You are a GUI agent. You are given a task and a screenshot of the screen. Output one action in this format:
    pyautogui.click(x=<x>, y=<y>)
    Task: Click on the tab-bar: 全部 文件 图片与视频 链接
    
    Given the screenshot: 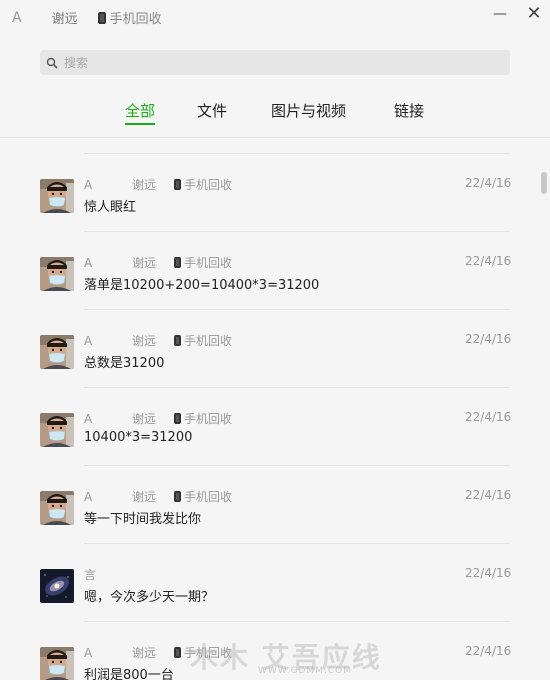 What is the action you would take?
    pyautogui.click(x=275, y=113)
    